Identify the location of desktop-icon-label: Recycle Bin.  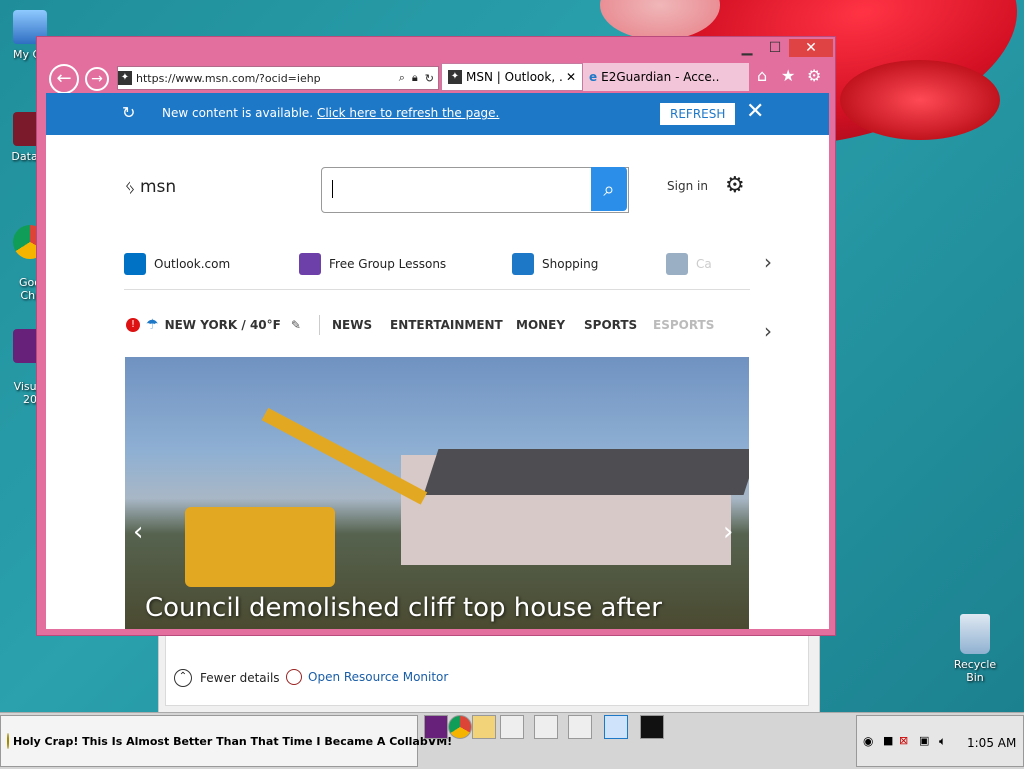
(975, 671).